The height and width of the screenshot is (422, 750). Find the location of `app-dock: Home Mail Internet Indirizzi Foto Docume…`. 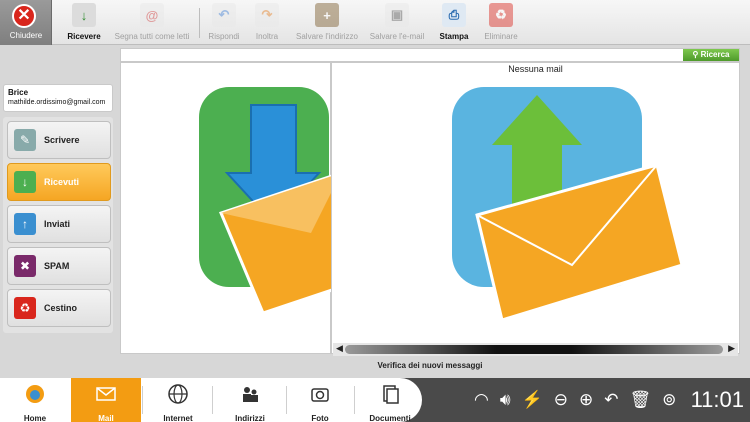

app-dock: Home Mail Internet Indirizzi Foto Docume… is located at coordinates (211, 400).